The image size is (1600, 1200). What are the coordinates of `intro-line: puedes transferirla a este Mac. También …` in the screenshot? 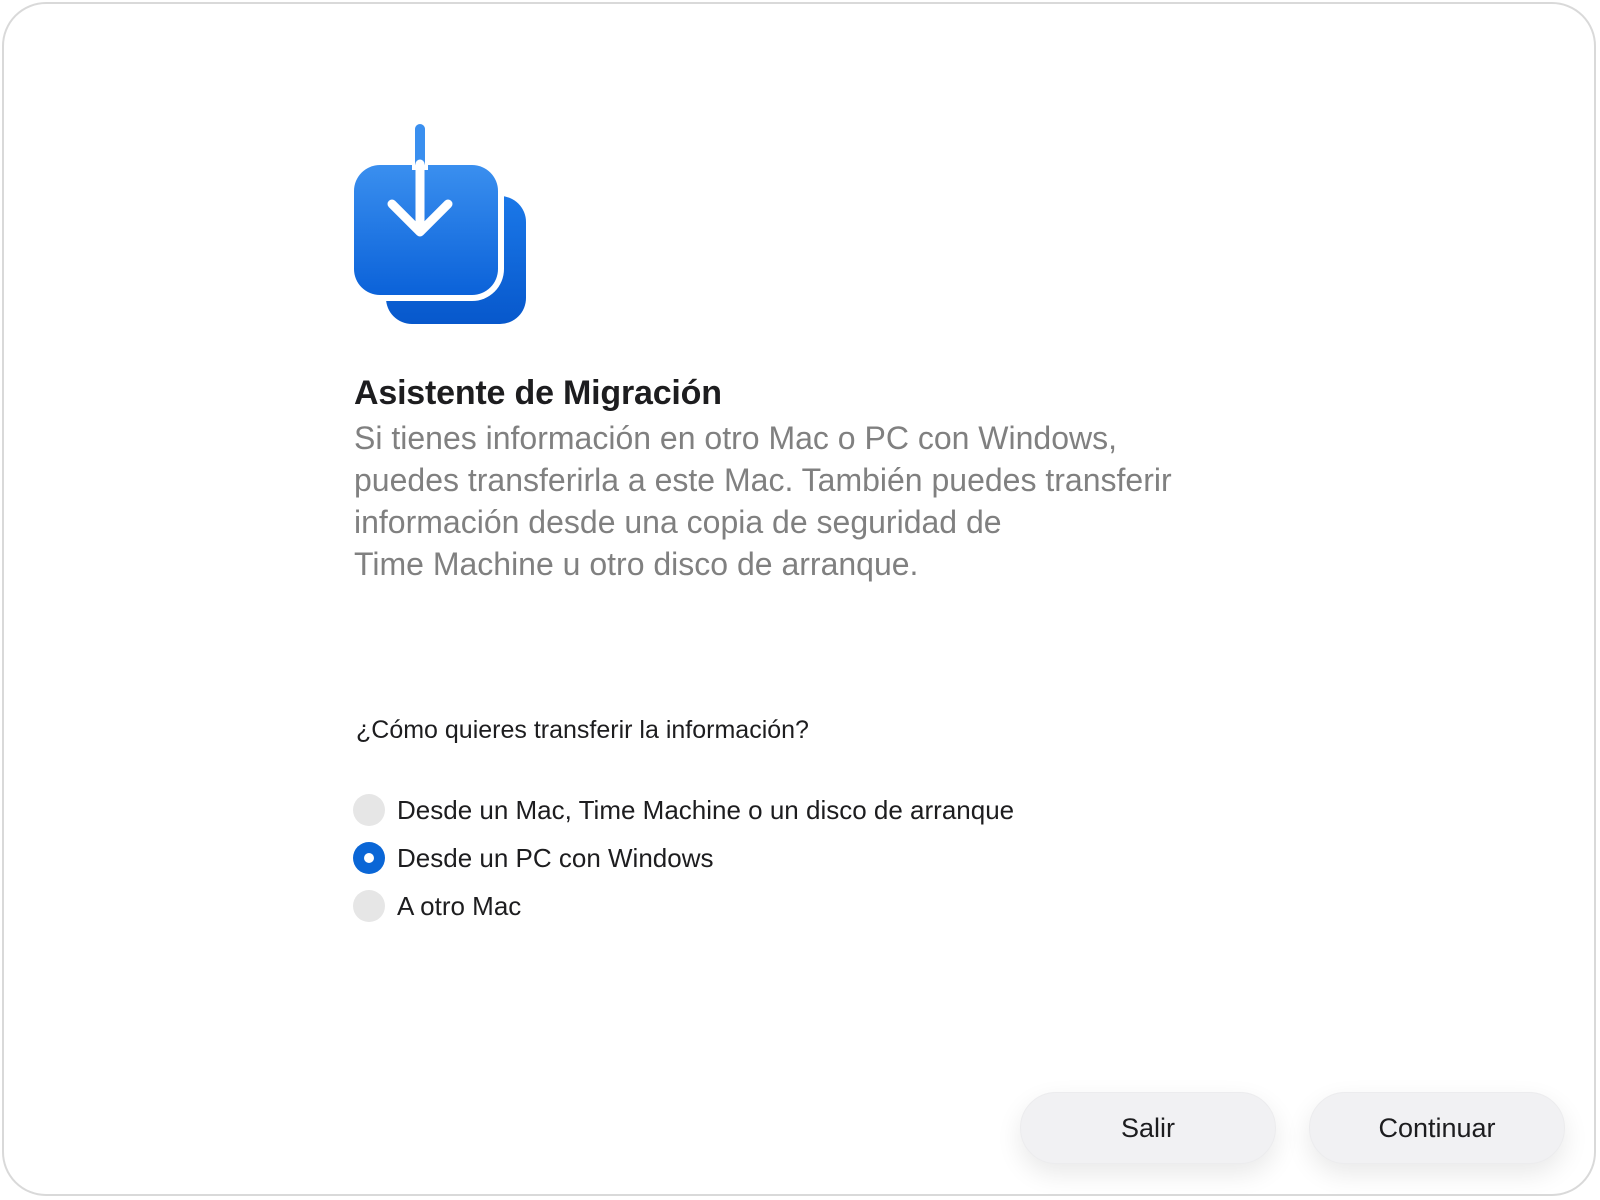 It's located at (763, 480).